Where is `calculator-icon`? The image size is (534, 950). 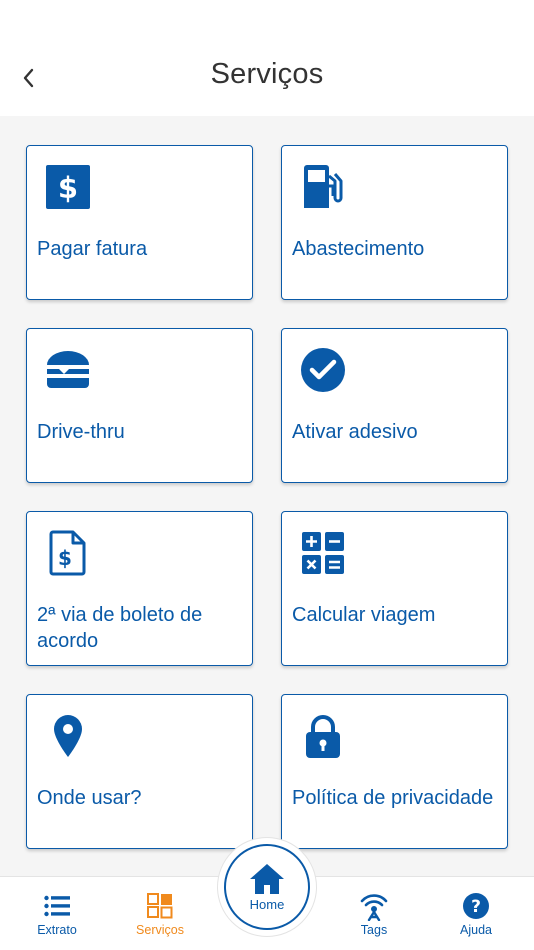
calculator-icon is located at coordinates (323, 553).